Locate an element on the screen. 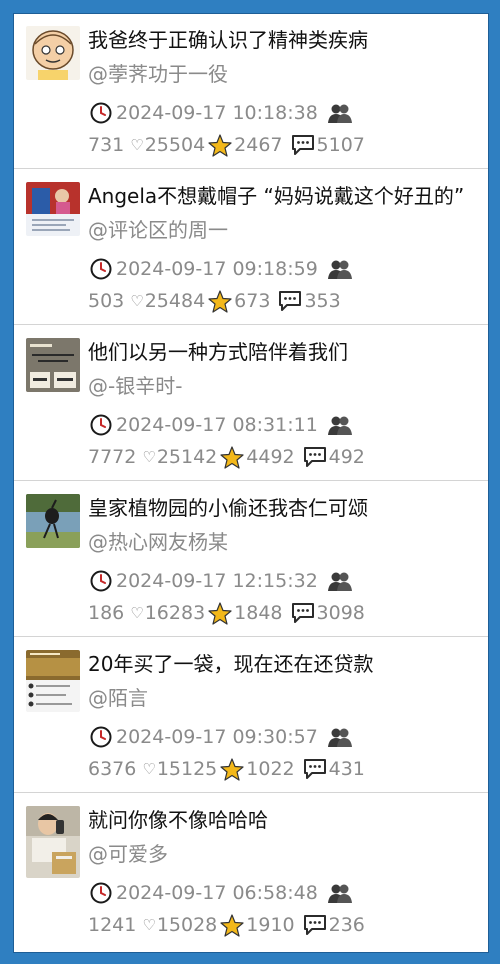 This screenshot has height=964, width=500. likes-count: 15125 is located at coordinates (187, 769).